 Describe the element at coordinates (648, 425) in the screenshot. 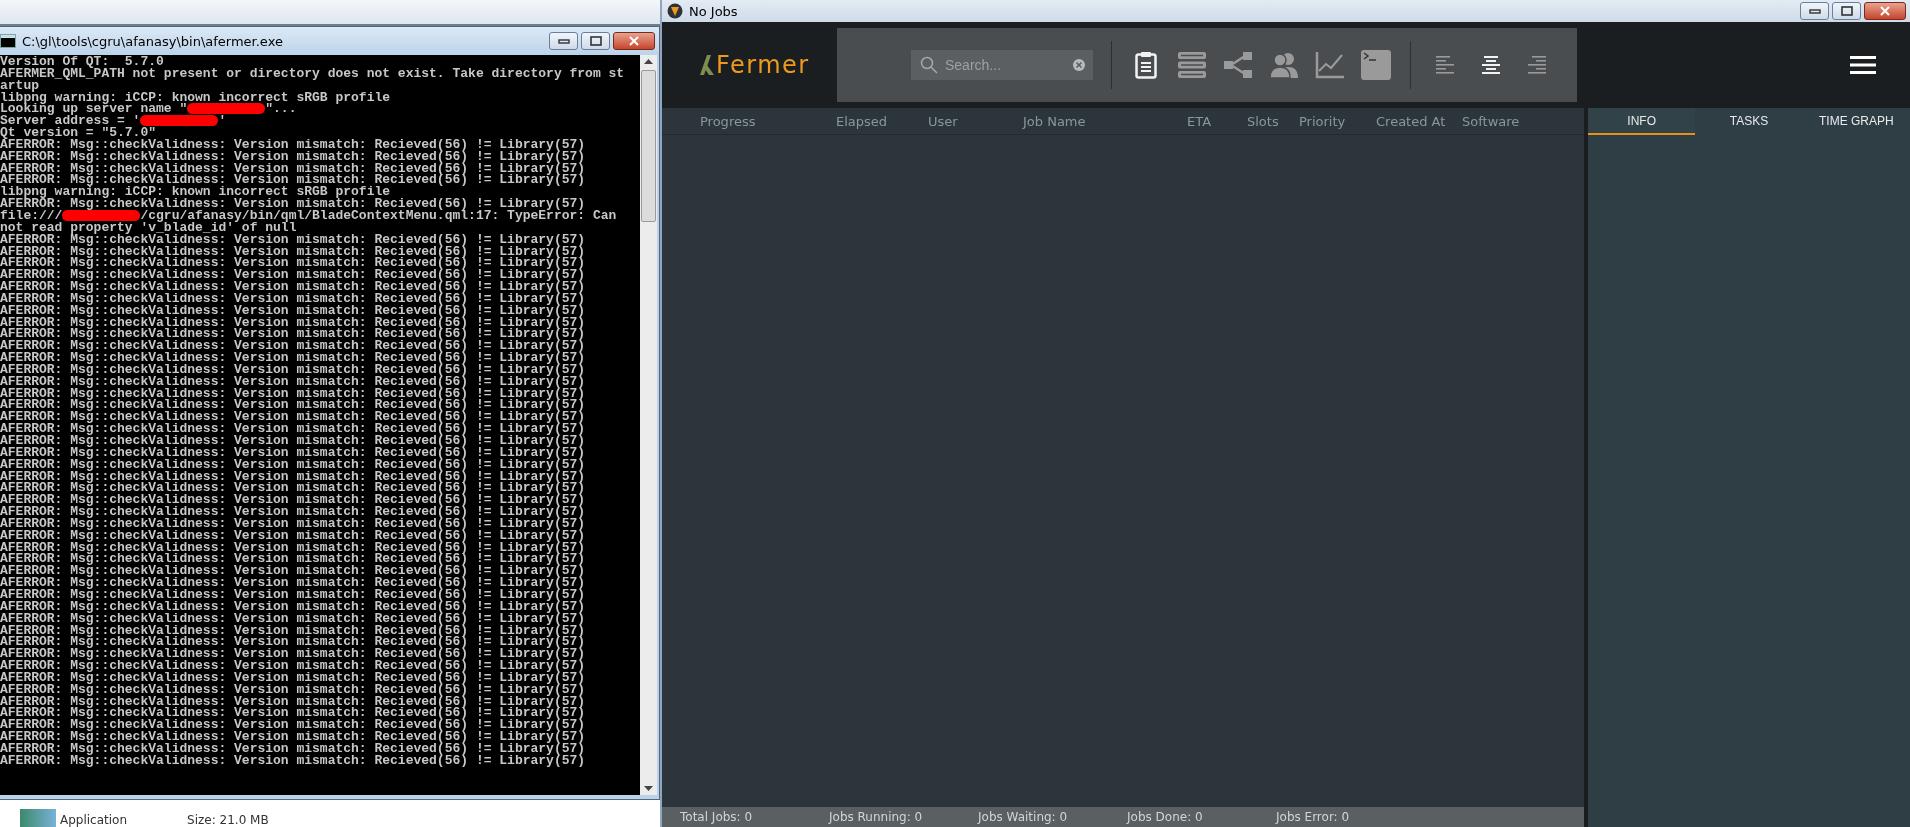

I see `scrollbar` at that location.